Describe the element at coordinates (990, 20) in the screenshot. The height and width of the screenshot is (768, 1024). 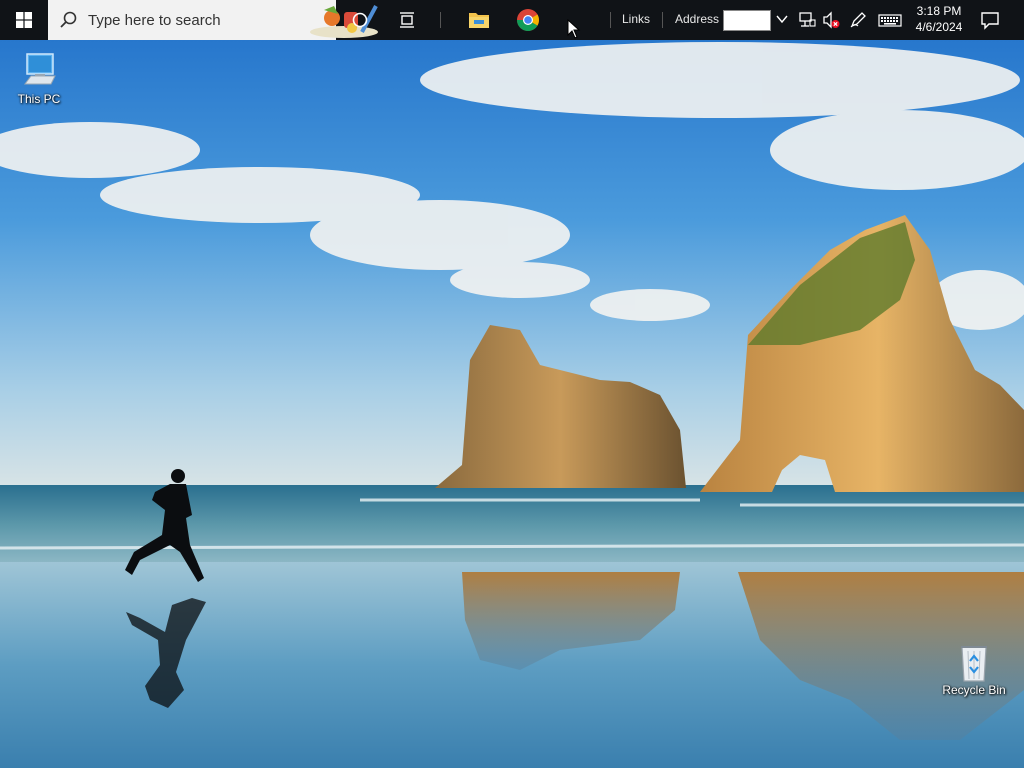
I see `action-center-icon` at that location.